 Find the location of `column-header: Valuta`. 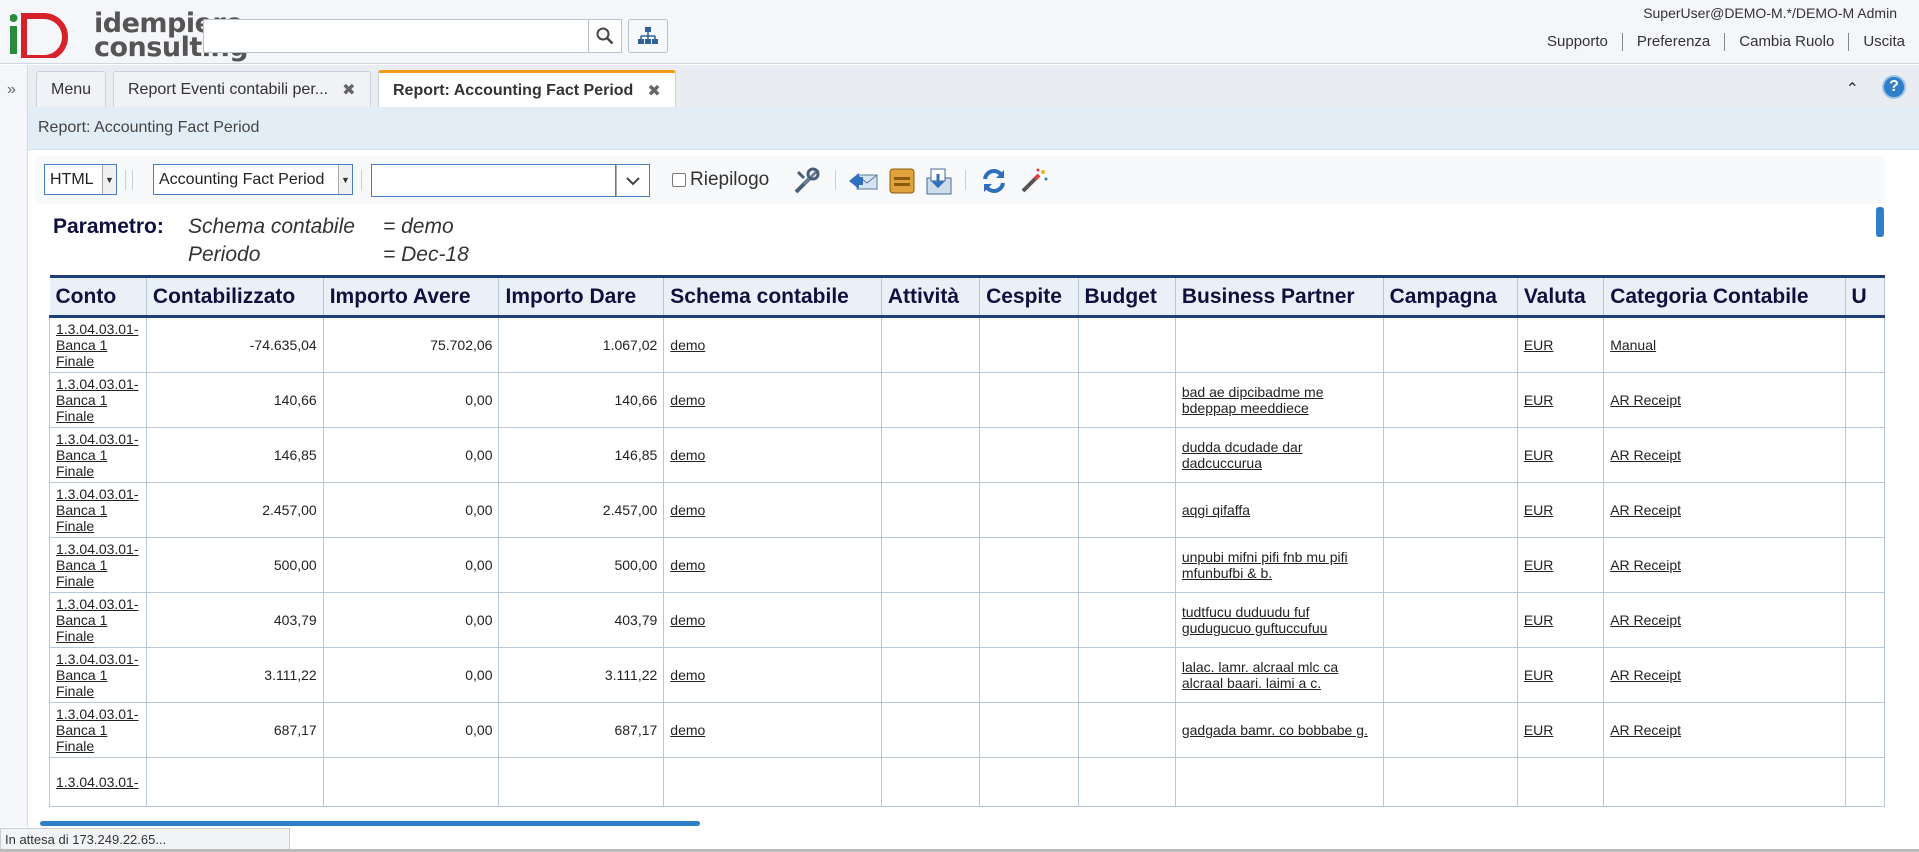

column-header: Valuta is located at coordinates (1561, 296).